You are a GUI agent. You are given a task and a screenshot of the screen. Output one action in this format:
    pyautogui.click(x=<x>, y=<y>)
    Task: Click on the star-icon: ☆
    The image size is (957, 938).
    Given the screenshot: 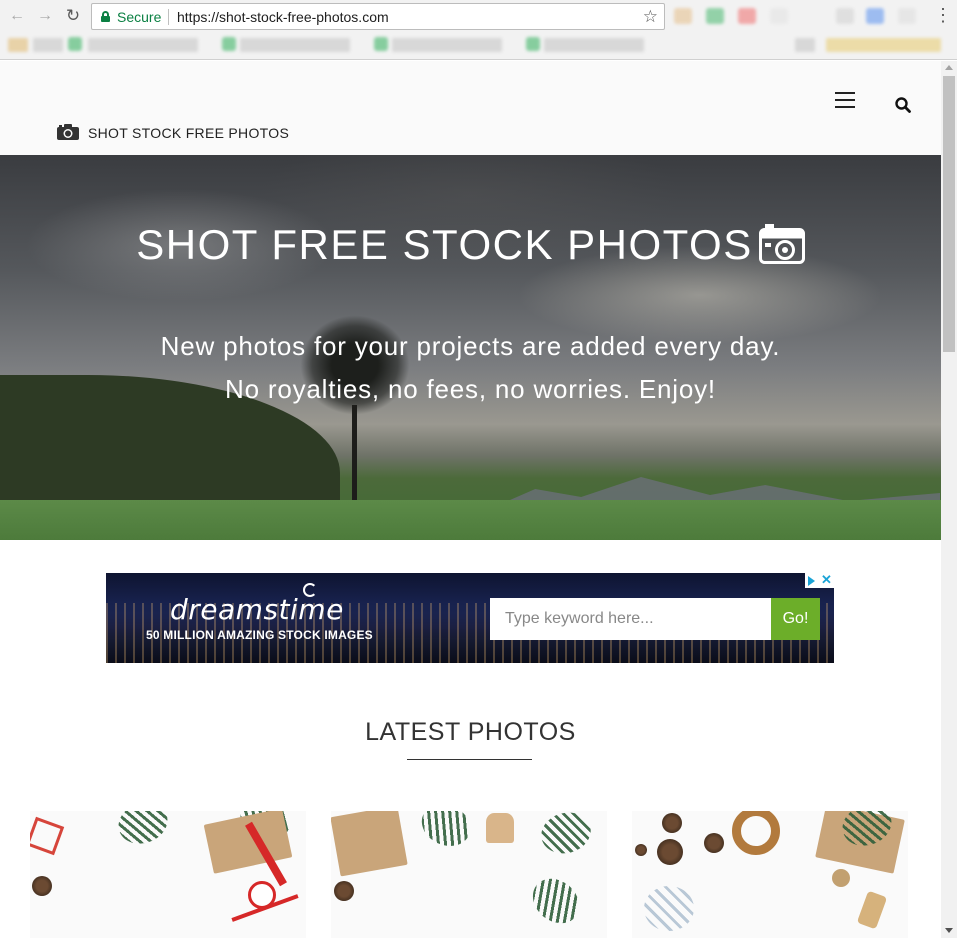 What is the action you would take?
    pyautogui.click(x=650, y=17)
    